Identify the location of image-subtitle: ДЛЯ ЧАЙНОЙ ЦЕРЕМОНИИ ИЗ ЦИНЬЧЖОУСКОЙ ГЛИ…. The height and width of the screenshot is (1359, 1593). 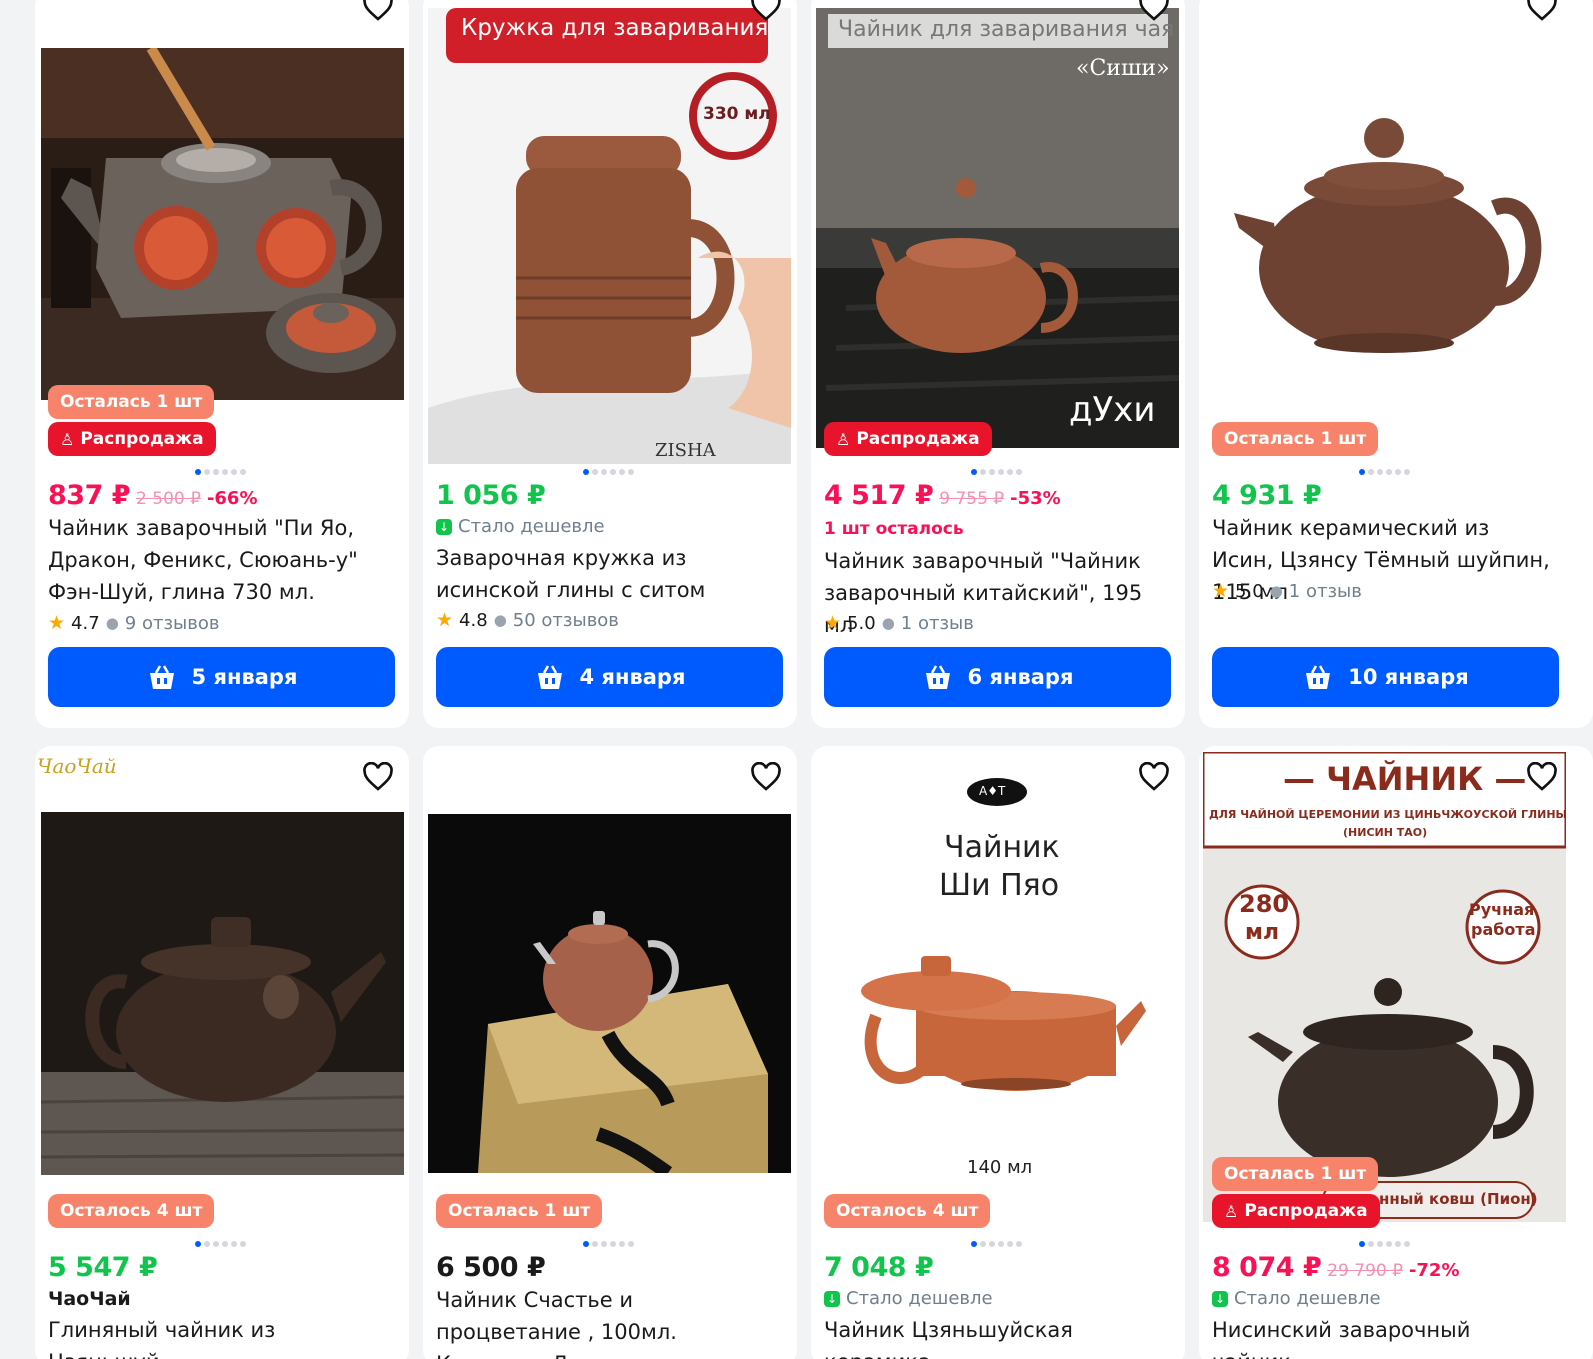
(1388, 814).